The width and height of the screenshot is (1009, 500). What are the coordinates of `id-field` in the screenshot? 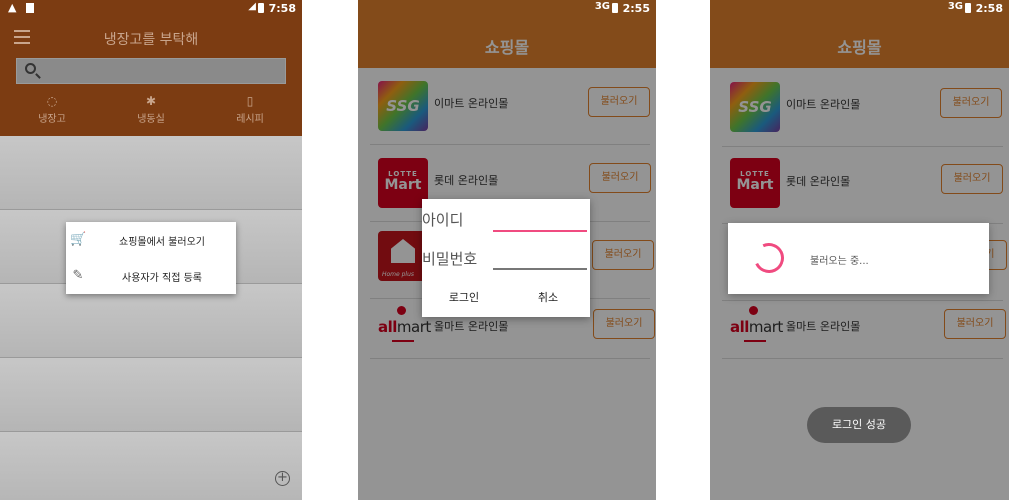 It's located at (540, 231).